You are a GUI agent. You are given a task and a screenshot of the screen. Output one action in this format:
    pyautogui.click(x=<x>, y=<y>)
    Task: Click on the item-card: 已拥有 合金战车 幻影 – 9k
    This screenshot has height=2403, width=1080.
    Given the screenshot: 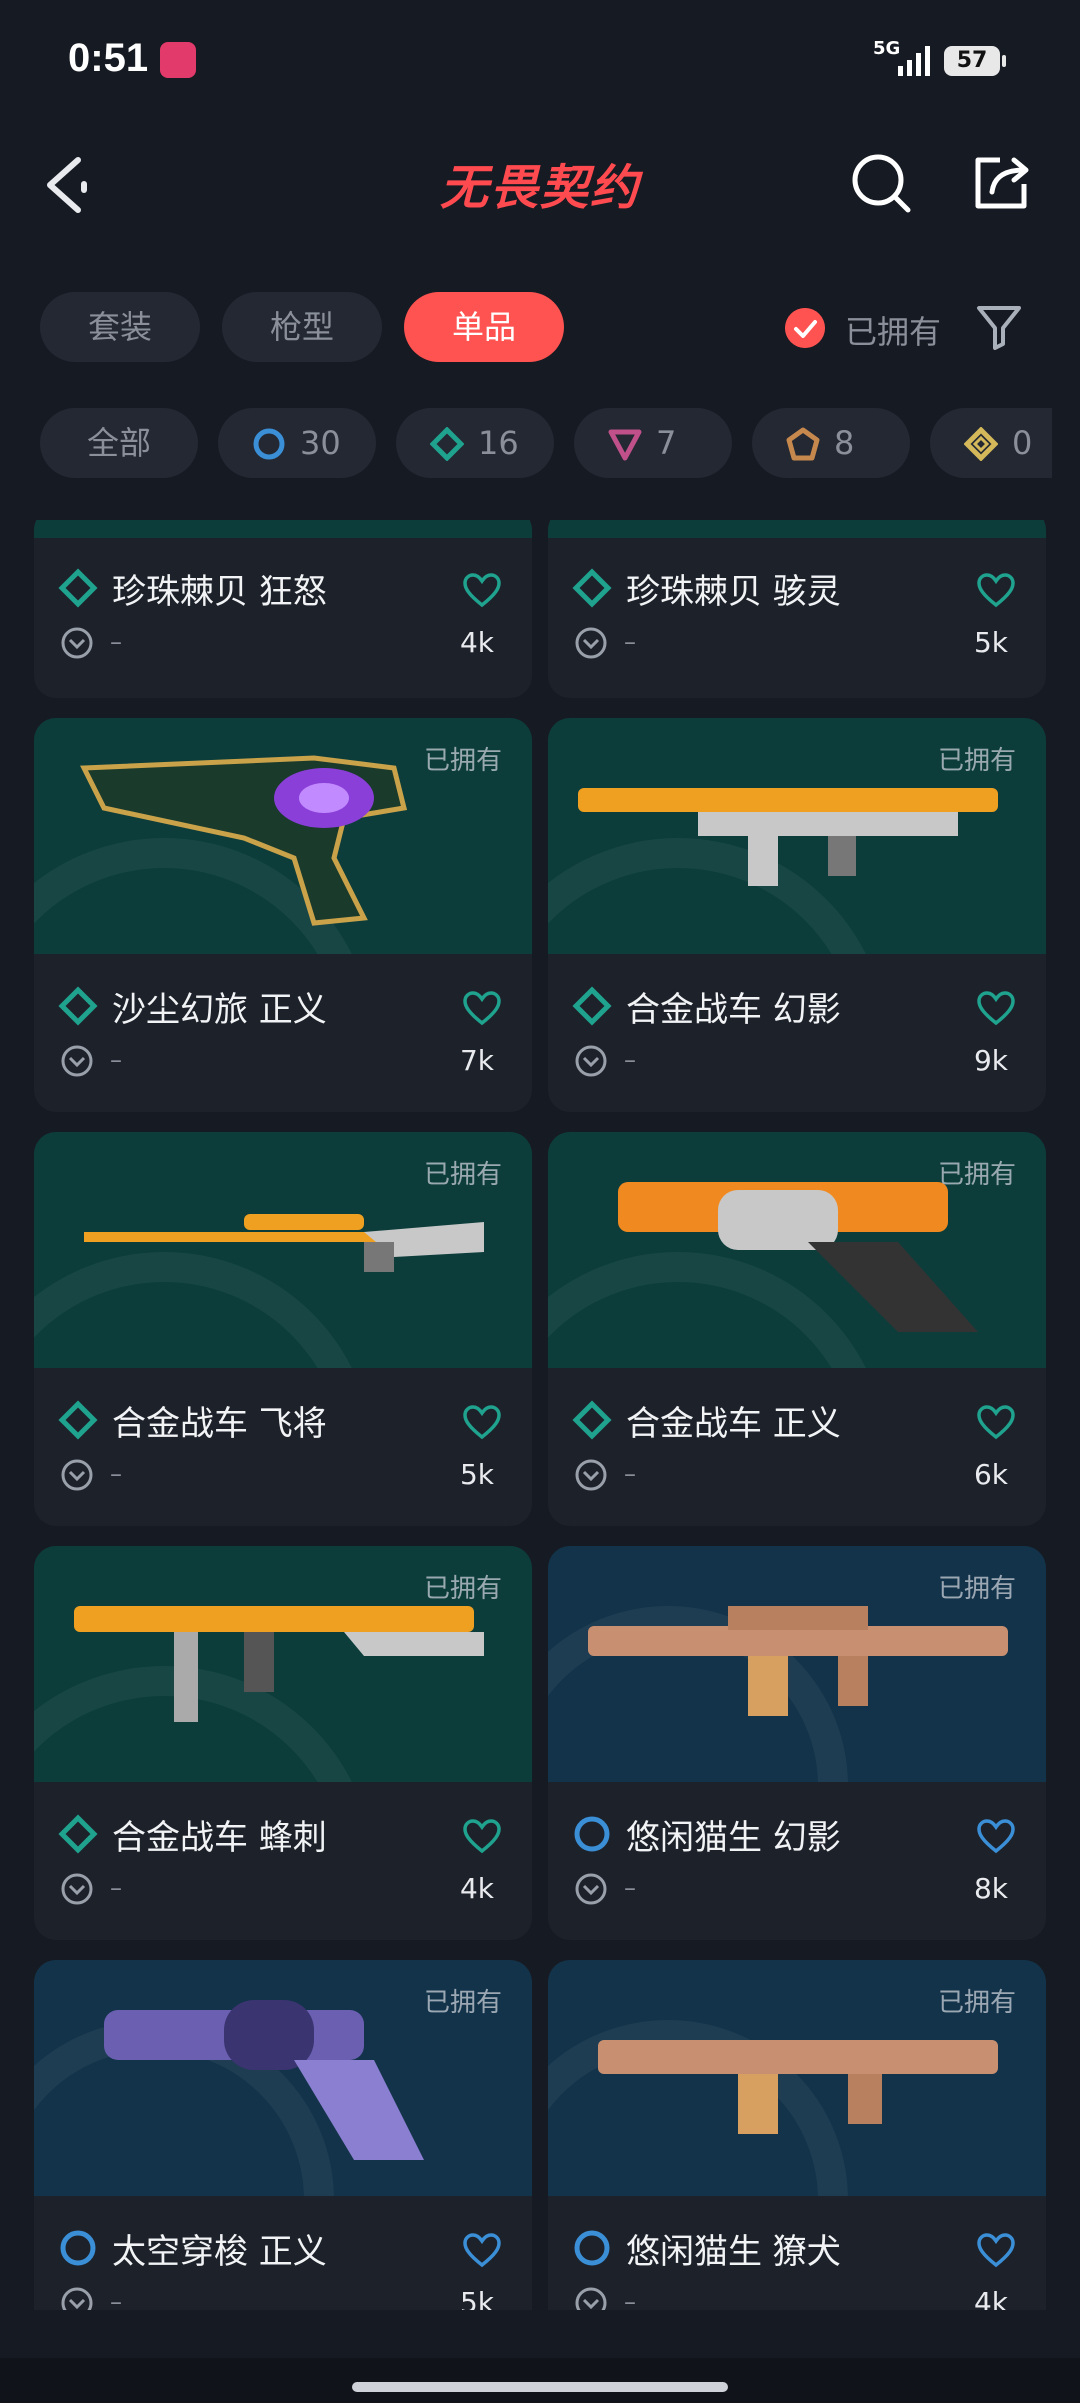 What is the action you would take?
    pyautogui.click(x=797, y=915)
    